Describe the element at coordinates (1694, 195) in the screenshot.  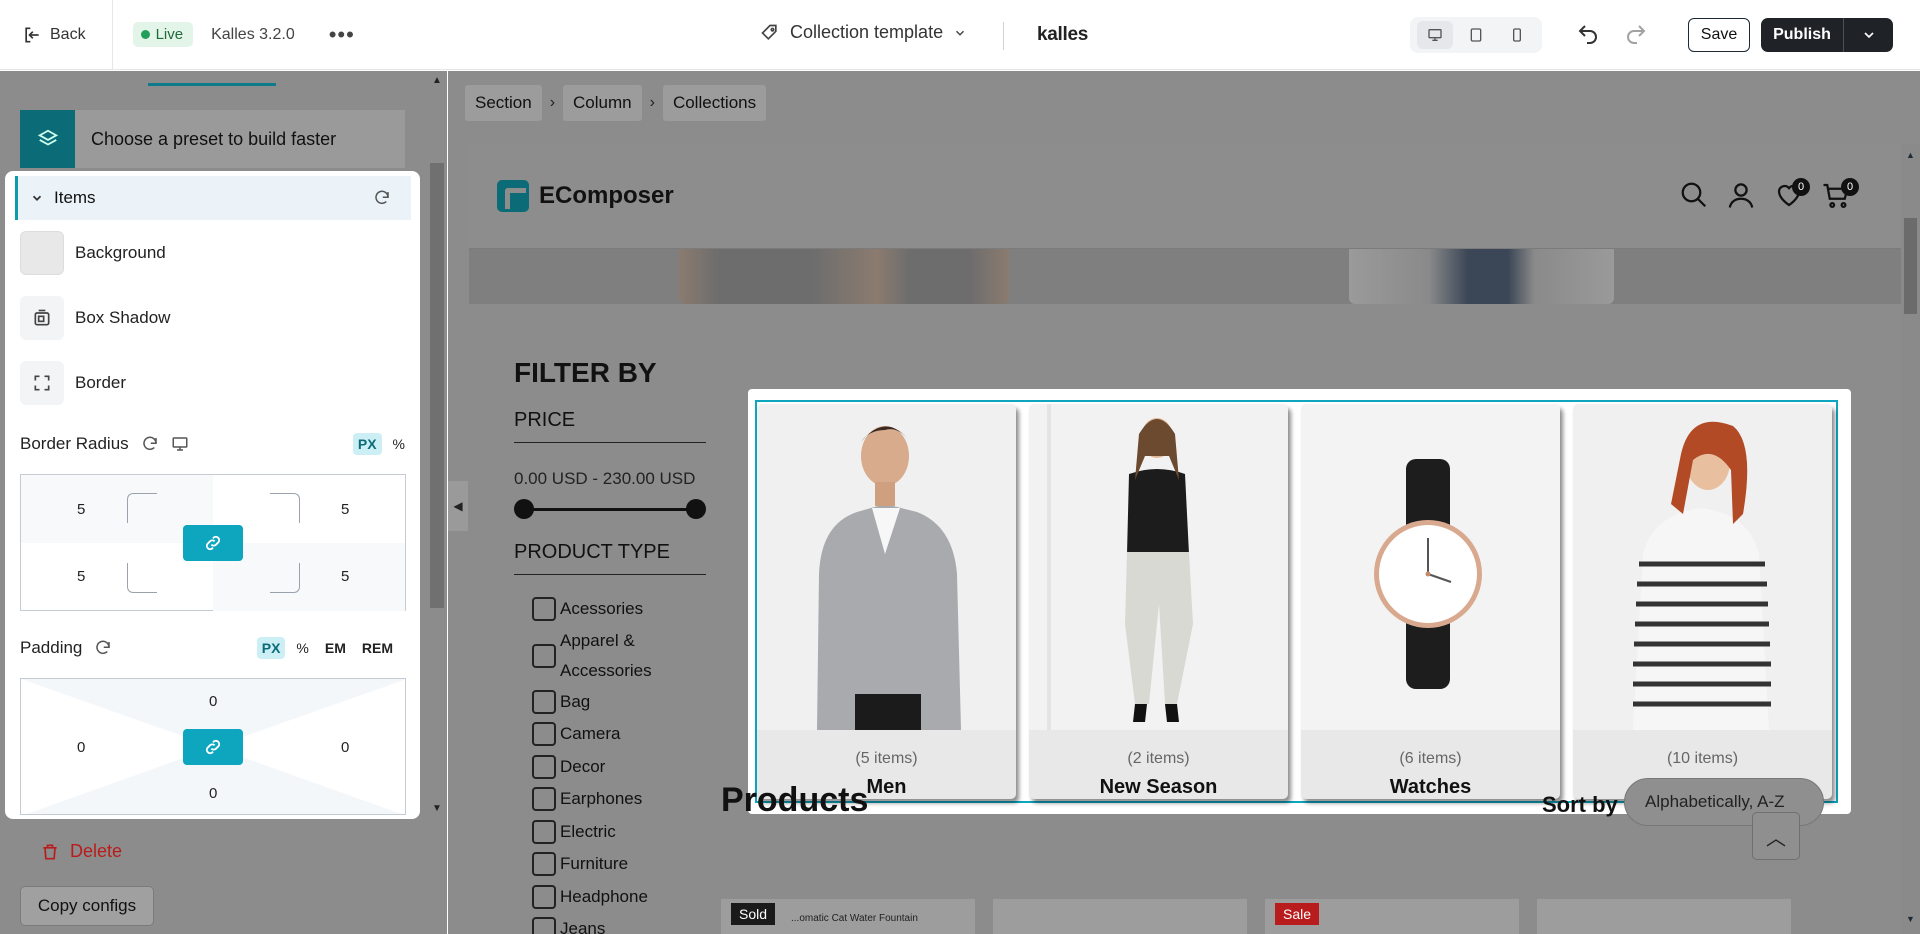
I see `search-icon` at that location.